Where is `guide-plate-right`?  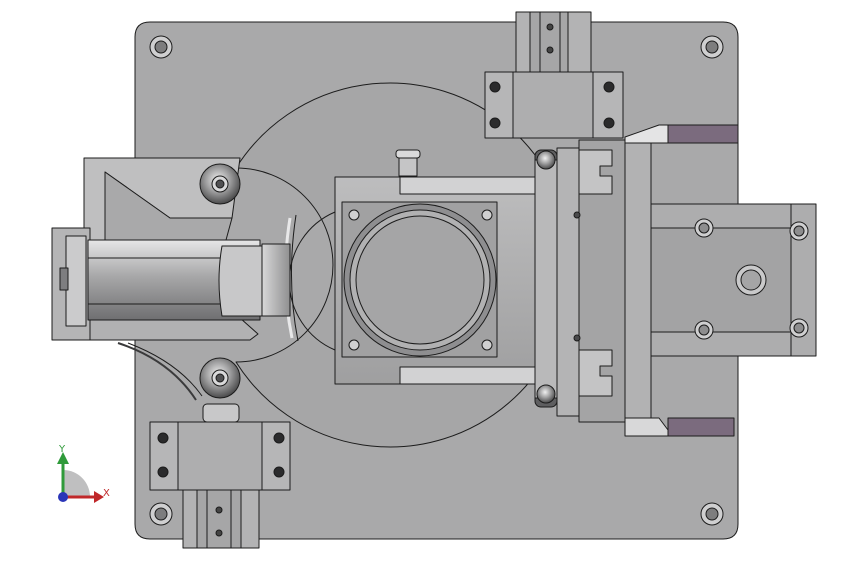
guide-plate-right is located at coordinates (638, 280).